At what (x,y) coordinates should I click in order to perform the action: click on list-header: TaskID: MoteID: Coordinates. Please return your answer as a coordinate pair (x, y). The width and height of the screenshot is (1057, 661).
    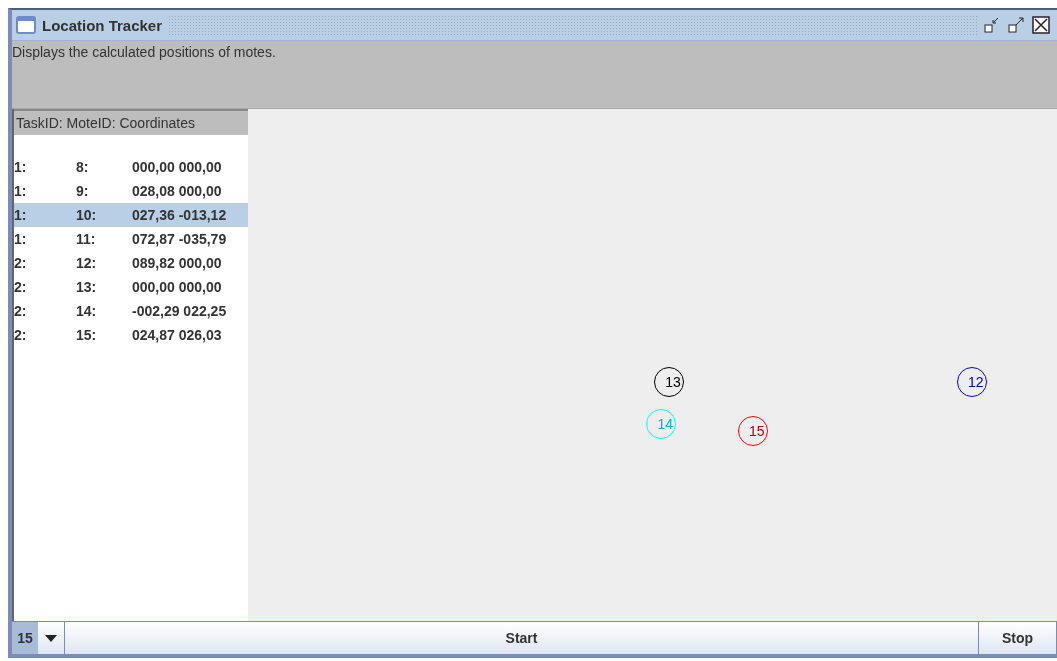
    Looking at the image, I should click on (131, 122).